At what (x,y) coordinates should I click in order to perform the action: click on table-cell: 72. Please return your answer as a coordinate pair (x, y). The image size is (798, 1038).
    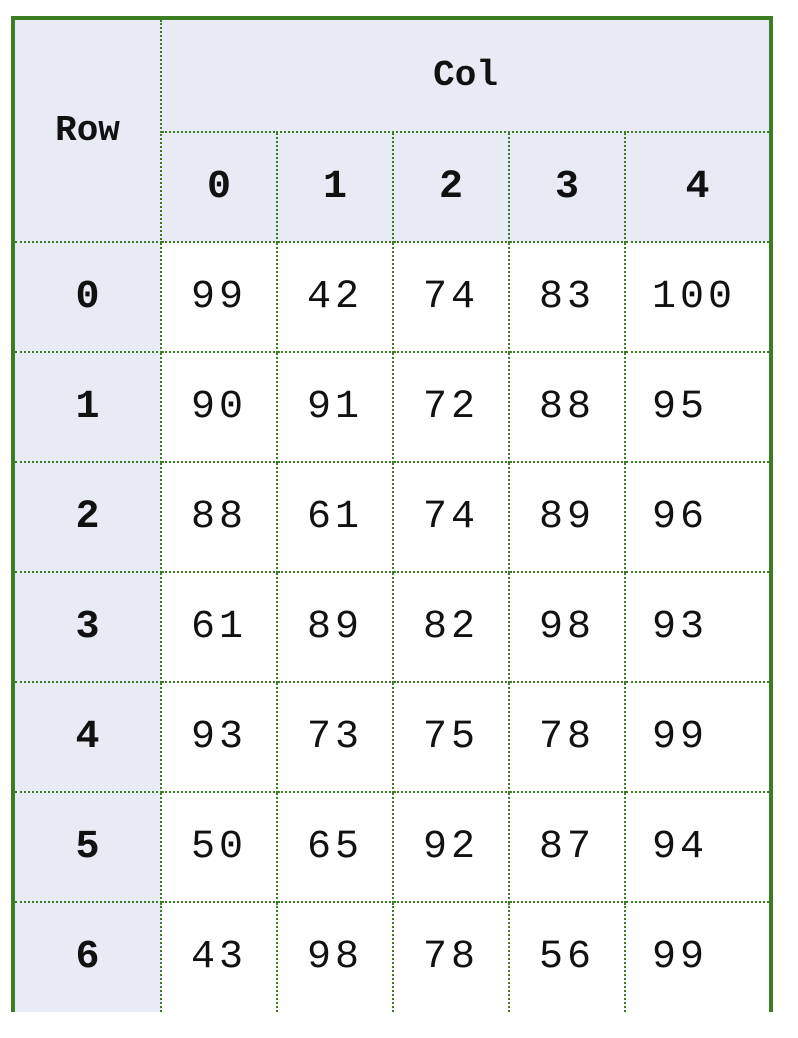
    Looking at the image, I should click on (451, 407).